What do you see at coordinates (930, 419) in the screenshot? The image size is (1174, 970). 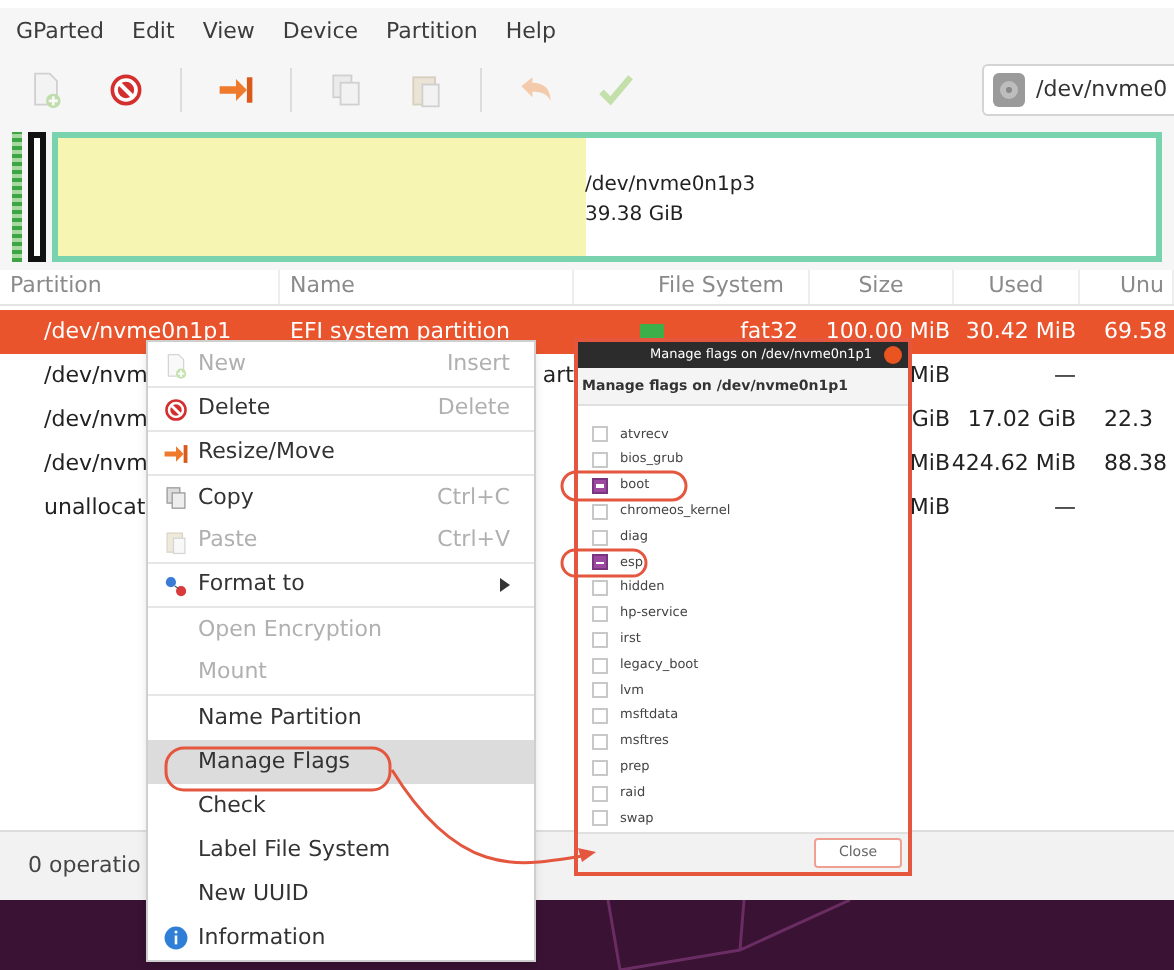 I see `size-value: GiB` at bounding box center [930, 419].